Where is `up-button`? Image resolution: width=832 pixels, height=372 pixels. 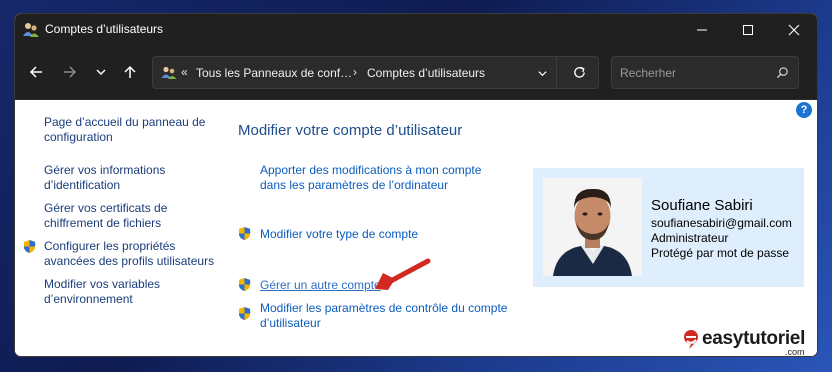
up-button is located at coordinates (130, 72).